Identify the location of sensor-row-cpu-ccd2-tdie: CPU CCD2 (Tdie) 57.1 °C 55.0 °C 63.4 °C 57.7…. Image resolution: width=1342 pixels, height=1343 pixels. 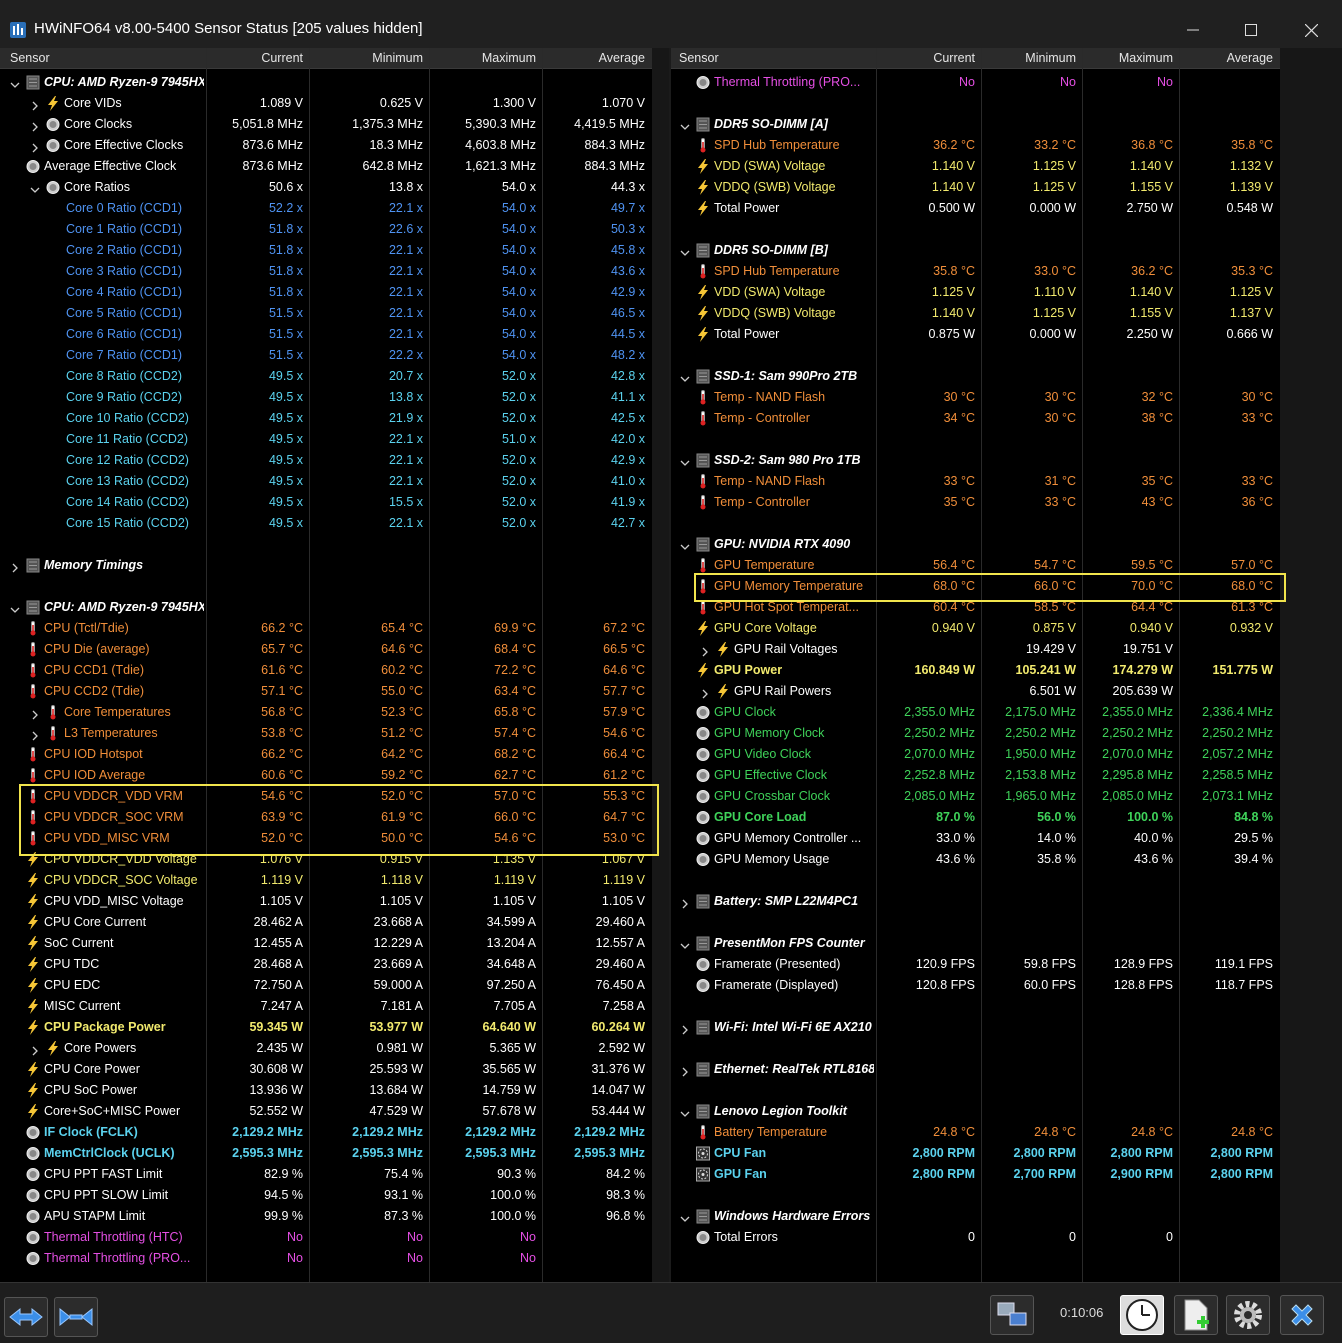
(326, 691).